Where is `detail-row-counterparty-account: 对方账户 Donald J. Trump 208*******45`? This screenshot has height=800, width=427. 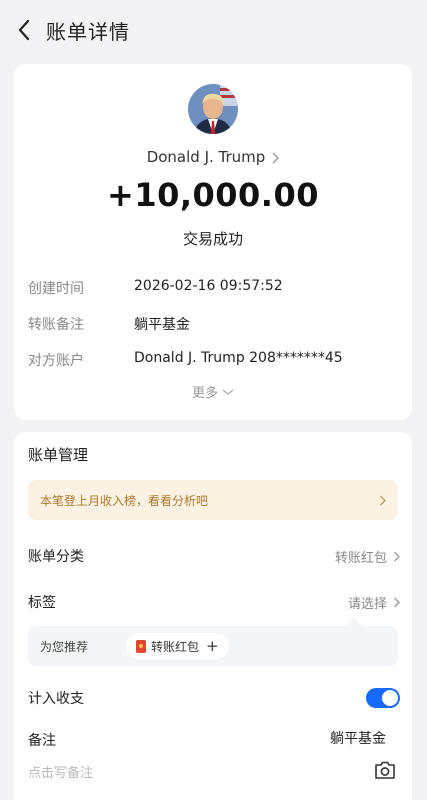
detail-row-counterparty-account: 对方账户 Donald J. Trump 208*******45 is located at coordinates (218, 360).